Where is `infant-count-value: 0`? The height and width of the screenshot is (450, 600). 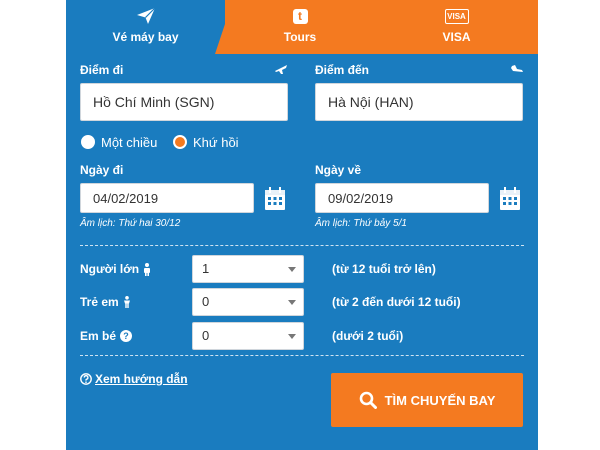 infant-count-value: 0 is located at coordinates (206, 335).